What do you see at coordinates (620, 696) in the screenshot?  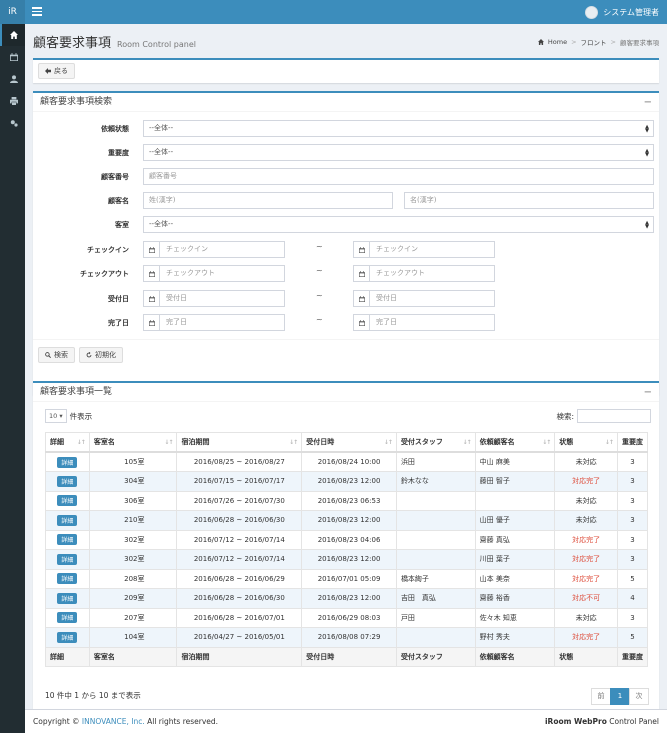 I see `page-1-button: 1` at bounding box center [620, 696].